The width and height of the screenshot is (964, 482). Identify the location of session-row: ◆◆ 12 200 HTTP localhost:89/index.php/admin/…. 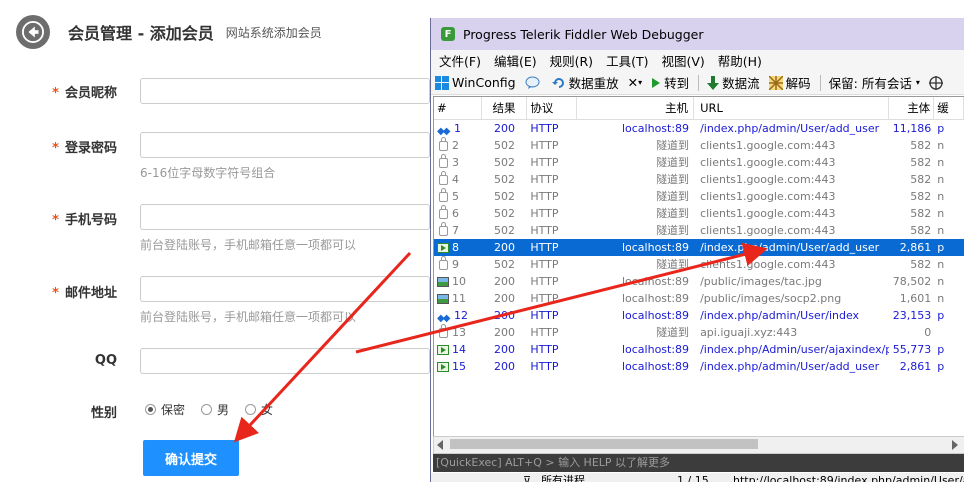
(699, 315).